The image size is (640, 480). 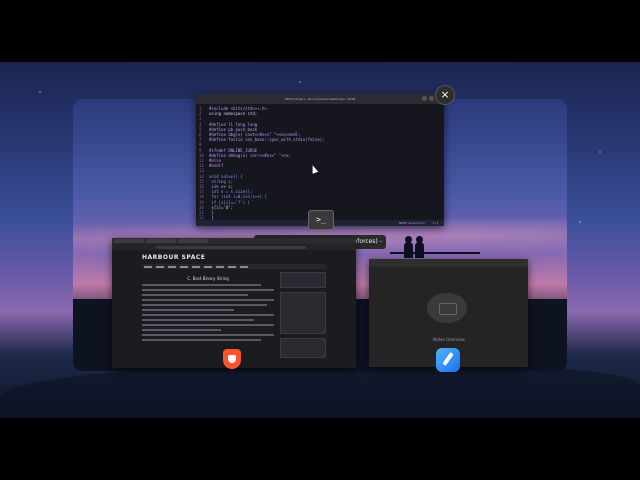 What do you see at coordinates (435, 223) in the screenshot?
I see `status-position: 1:1` at bounding box center [435, 223].